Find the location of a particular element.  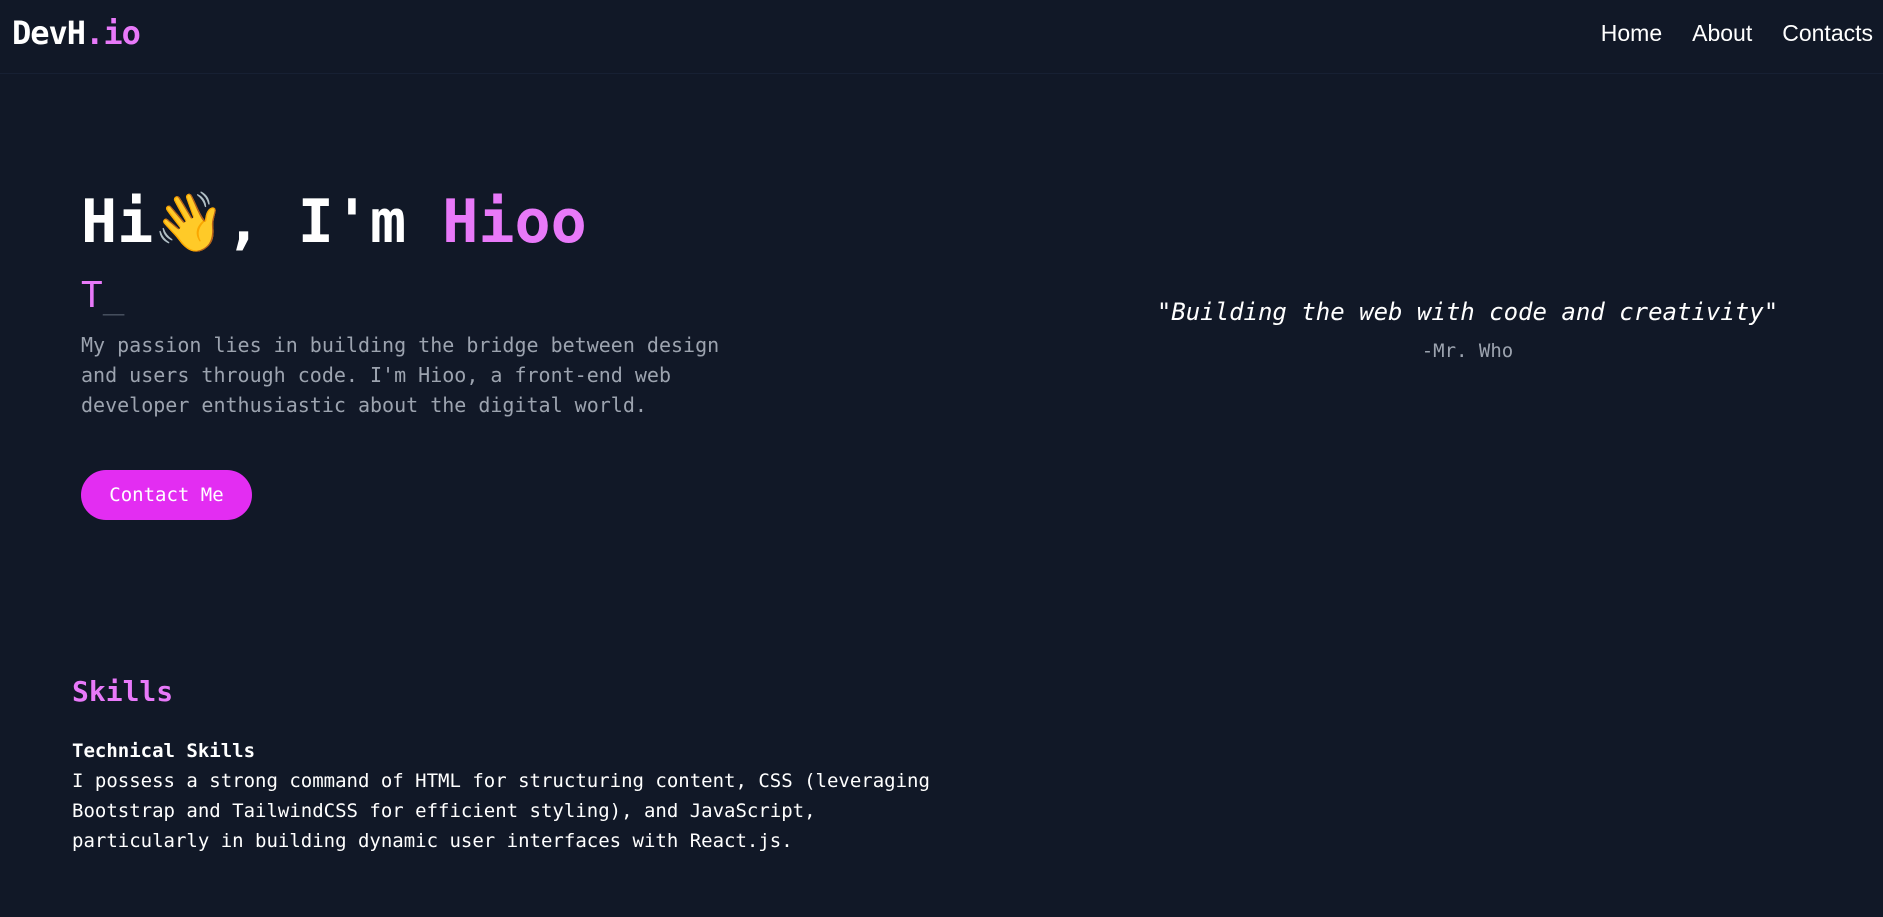

site-logo: DevH.io is located at coordinates (76, 33).